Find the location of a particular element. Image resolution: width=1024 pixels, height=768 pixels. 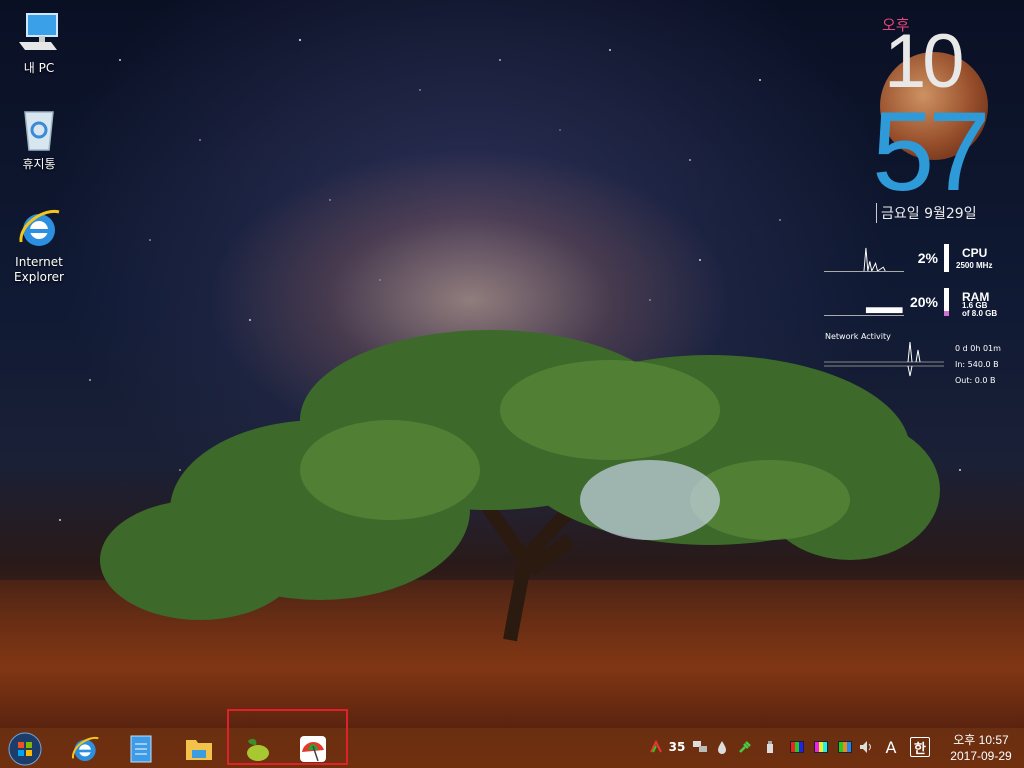

network-in: In: 540.0 B is located at coordinates (977, 364).